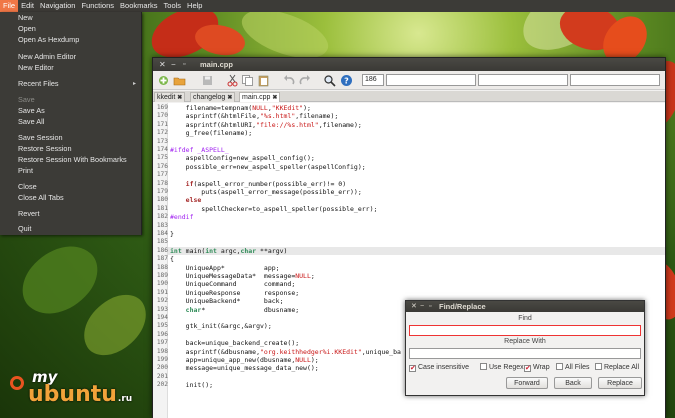 This screenshot has height=418, width=675. What do you see at coordinates (17, 383) in the screenshot?
I see `ubuntu-logo-icon` at bounding box center [17, 383].